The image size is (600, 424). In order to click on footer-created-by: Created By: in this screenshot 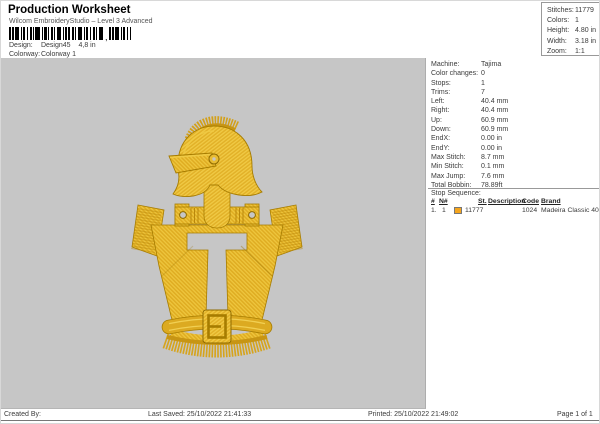, I will do `click(22, 414)`.